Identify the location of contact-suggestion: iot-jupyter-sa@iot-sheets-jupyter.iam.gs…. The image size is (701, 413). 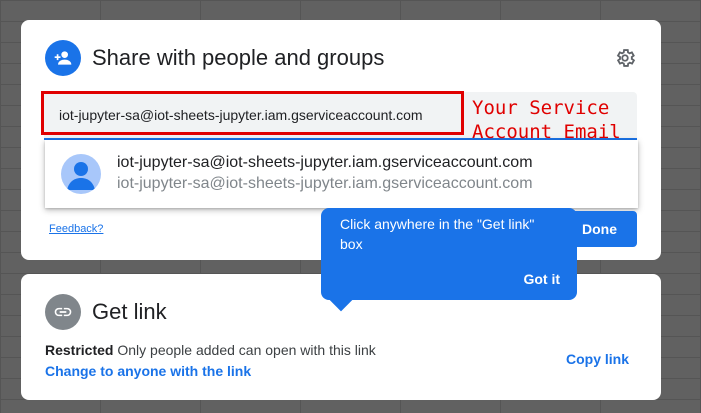
(341, 174).